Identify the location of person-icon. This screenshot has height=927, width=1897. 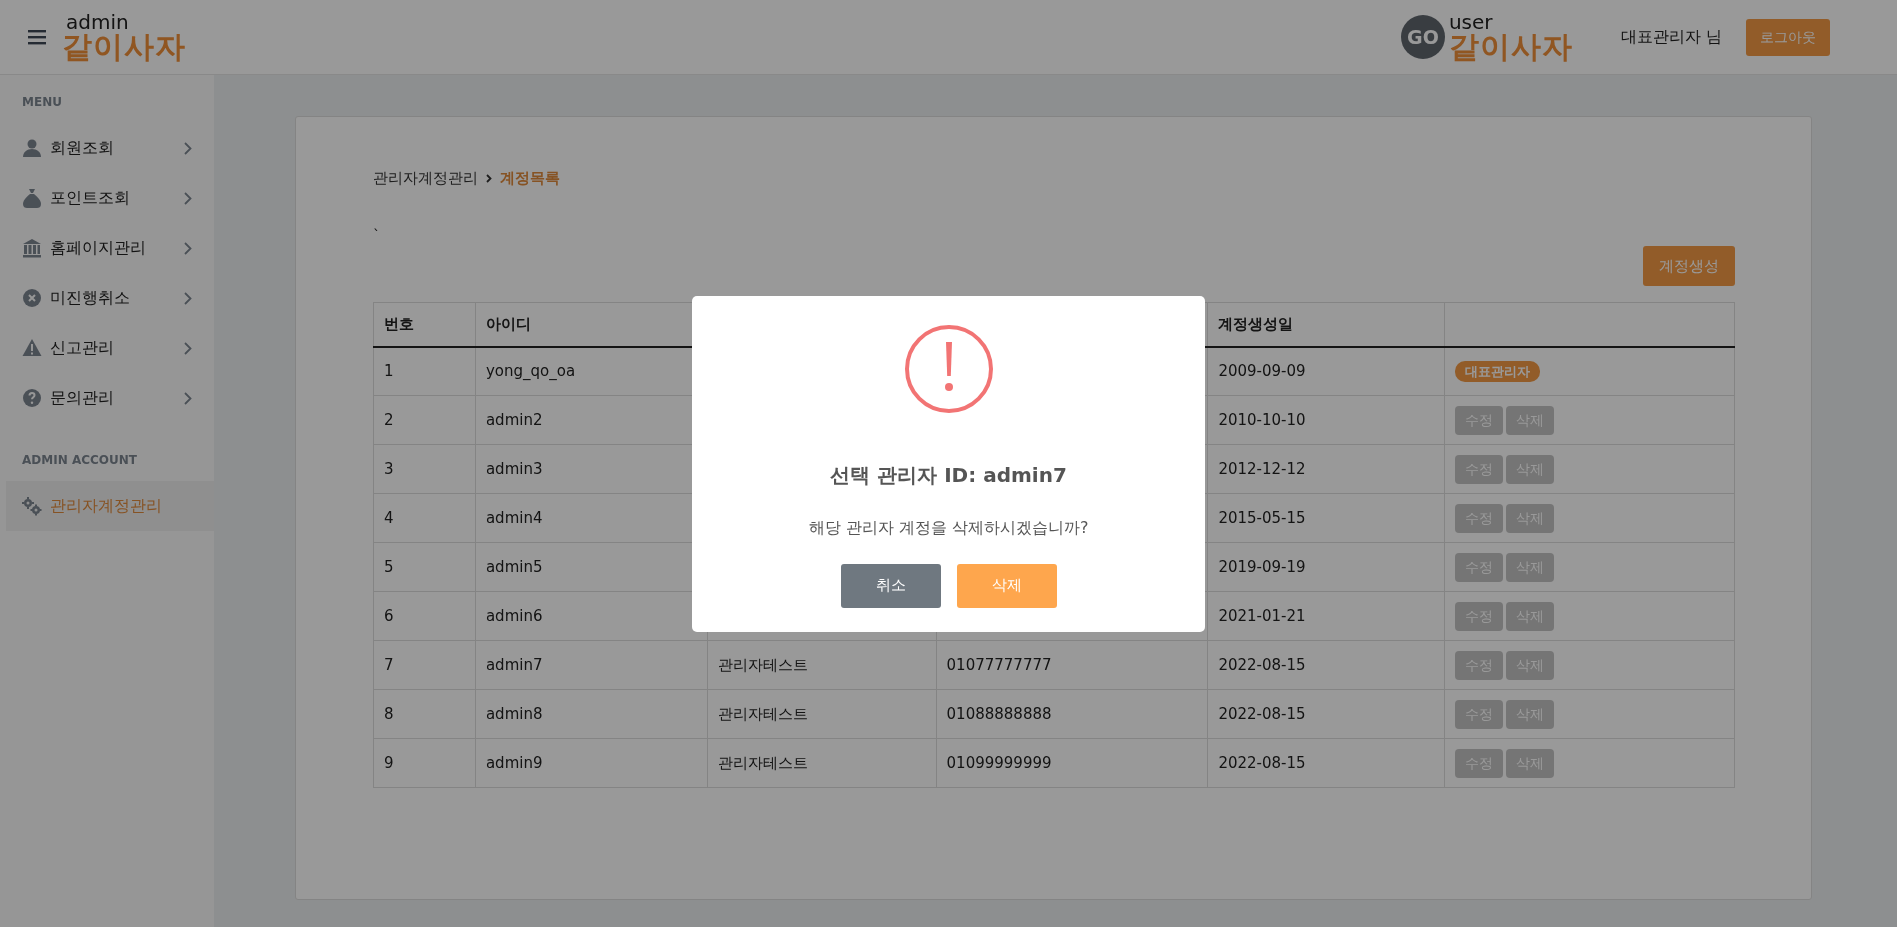
(32, 148).